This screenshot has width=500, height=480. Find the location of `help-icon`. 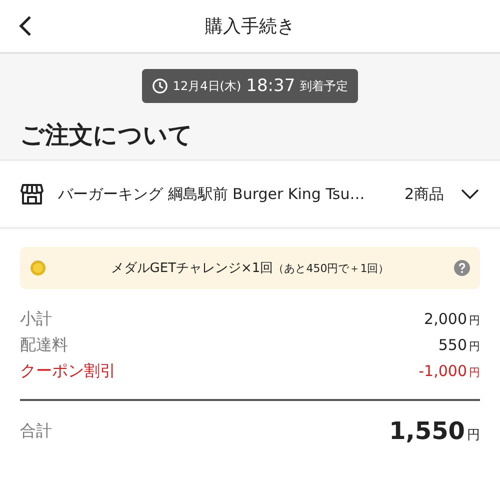

help-icon is located at coordinates (462, 268).